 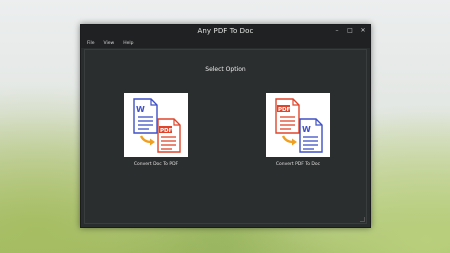 I want to click on convert-pdf-to-doc-button: PDF W, so click(x=298, y=125).